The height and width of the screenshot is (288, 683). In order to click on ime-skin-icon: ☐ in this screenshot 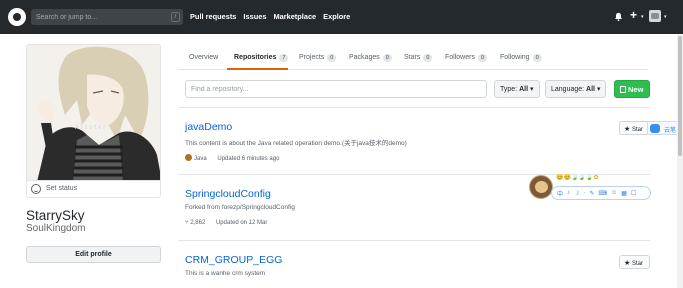, I will do `click(633, 193)`.